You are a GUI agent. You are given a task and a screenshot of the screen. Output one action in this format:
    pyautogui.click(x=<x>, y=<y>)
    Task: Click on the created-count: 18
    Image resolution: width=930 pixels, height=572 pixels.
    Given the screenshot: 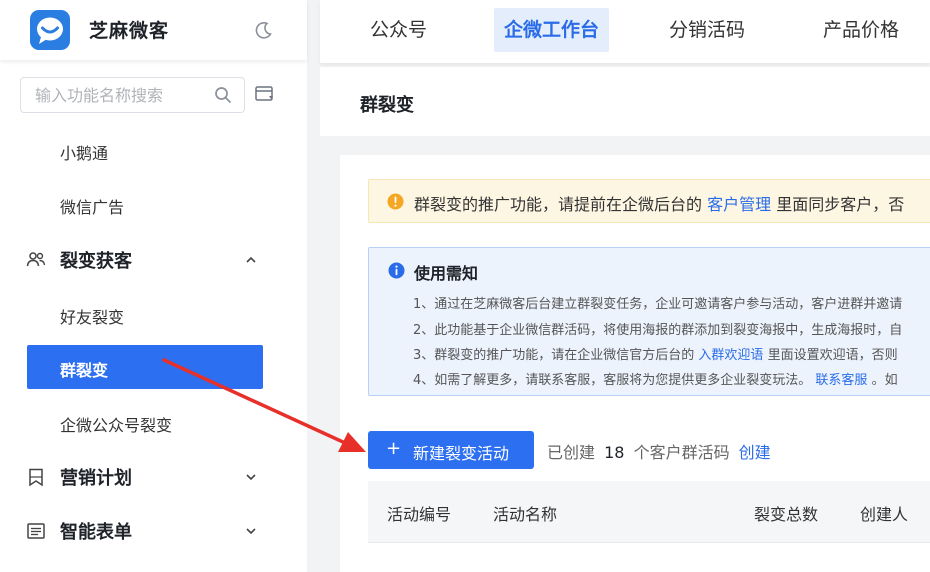 What is the action you would take?
    pyautogui.click(x=614, y=452)
    